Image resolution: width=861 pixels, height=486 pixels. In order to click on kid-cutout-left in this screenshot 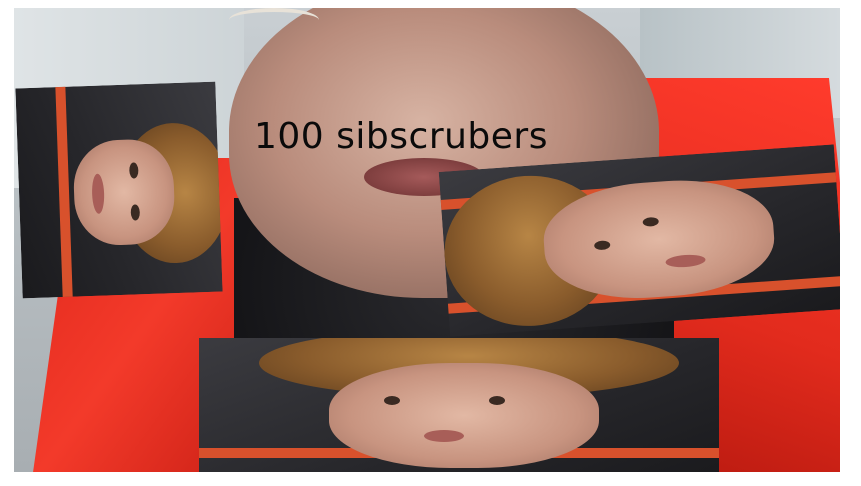, I will do `click(119, 190)`.